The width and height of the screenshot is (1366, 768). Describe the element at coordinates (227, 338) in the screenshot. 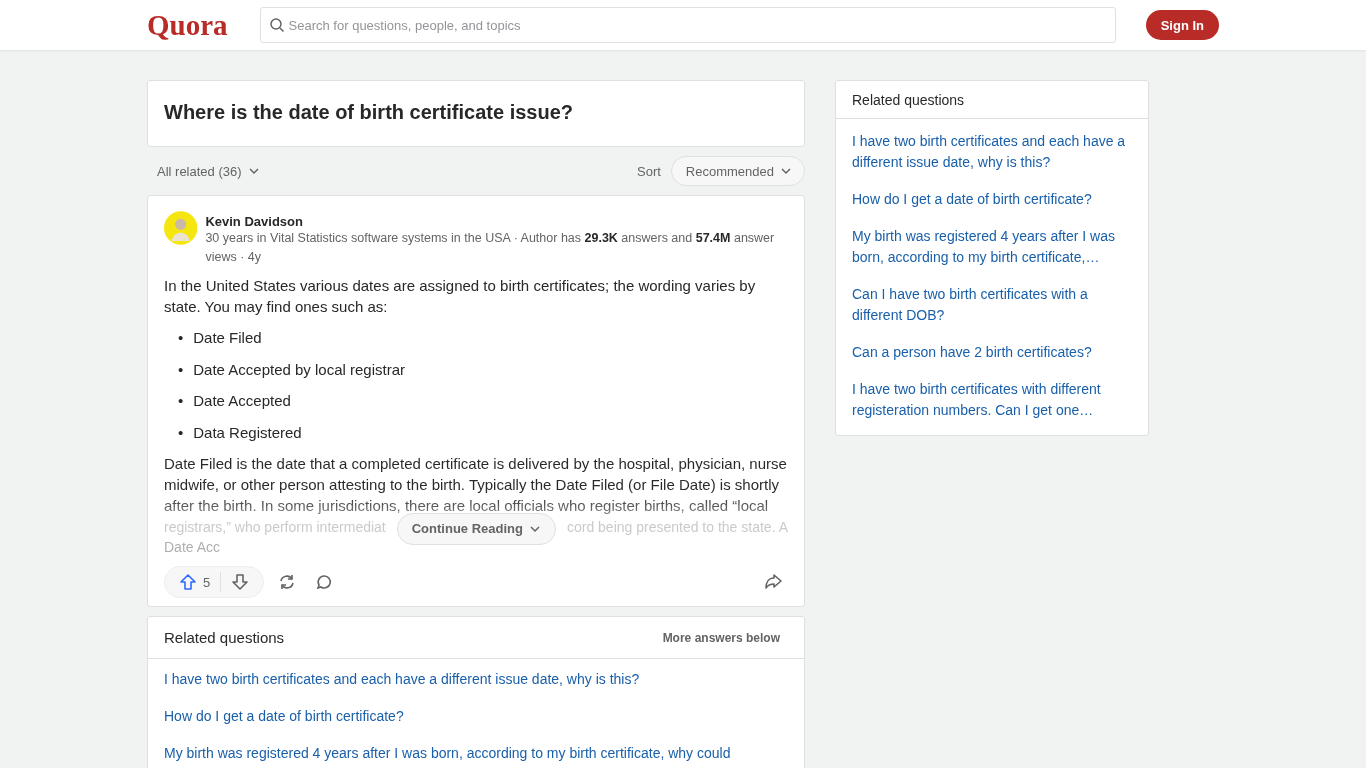

I see `list-item: Date Filed` at that location.